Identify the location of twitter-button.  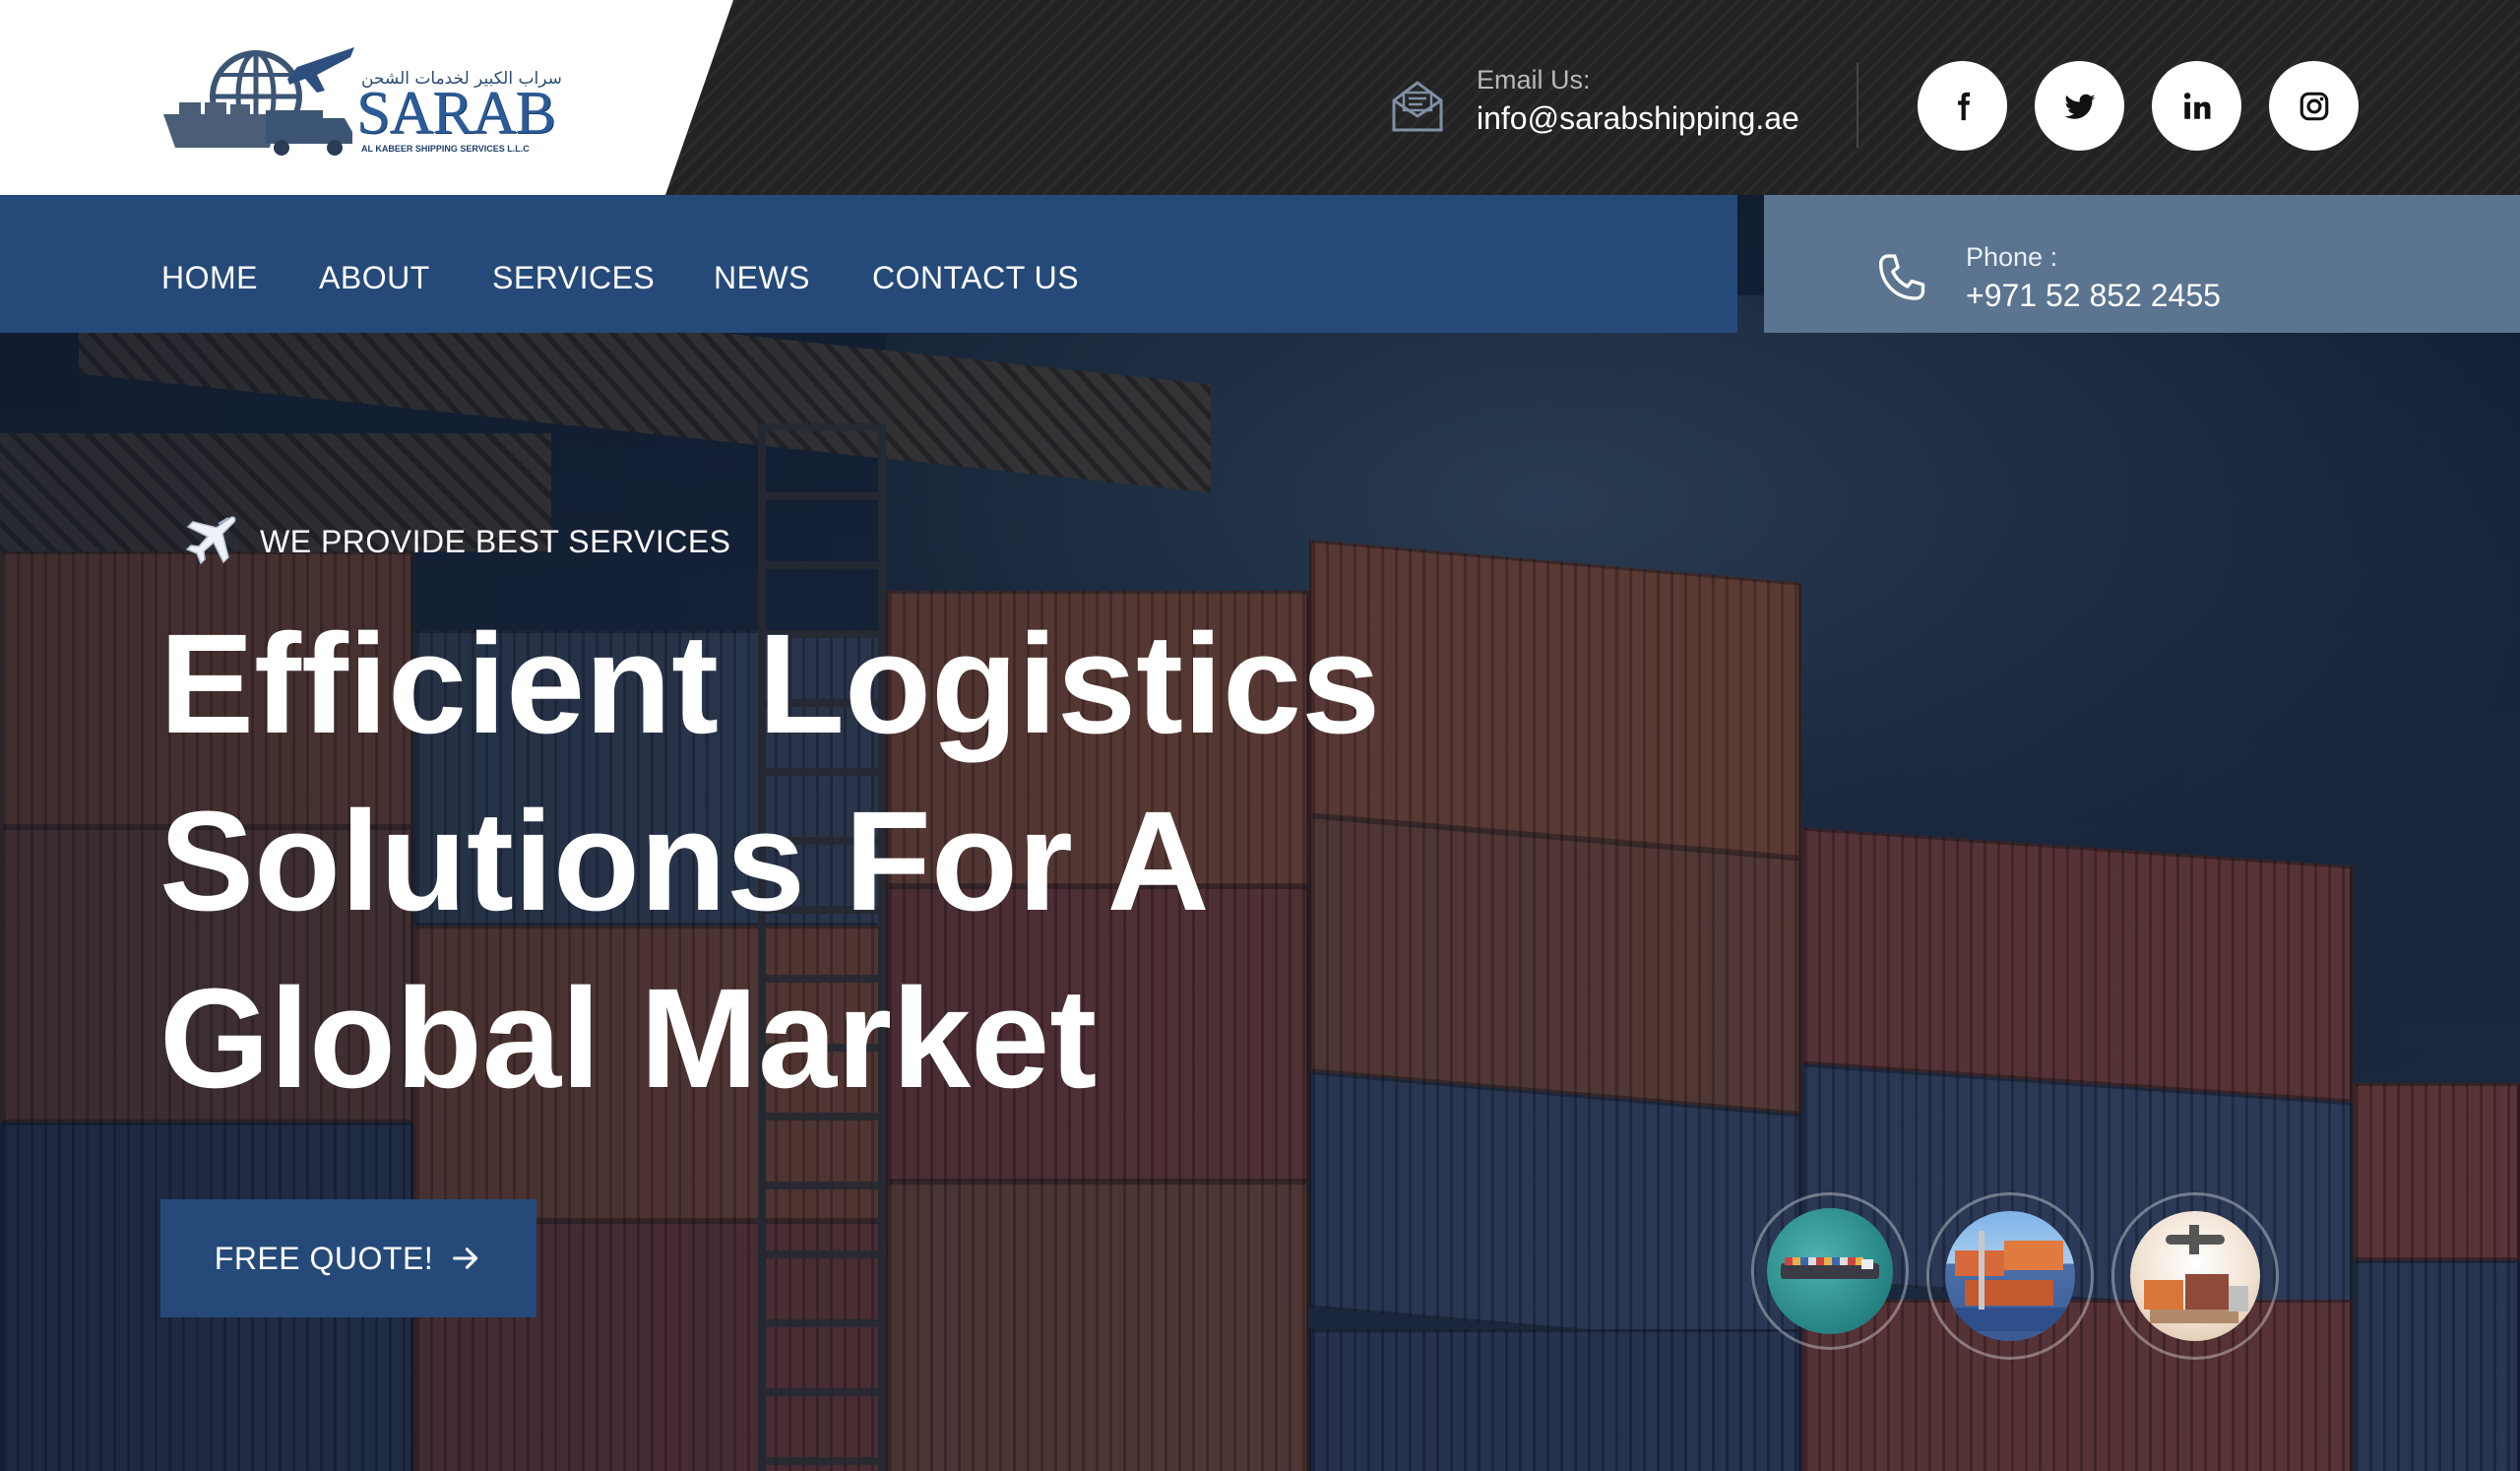
(2079, 106).